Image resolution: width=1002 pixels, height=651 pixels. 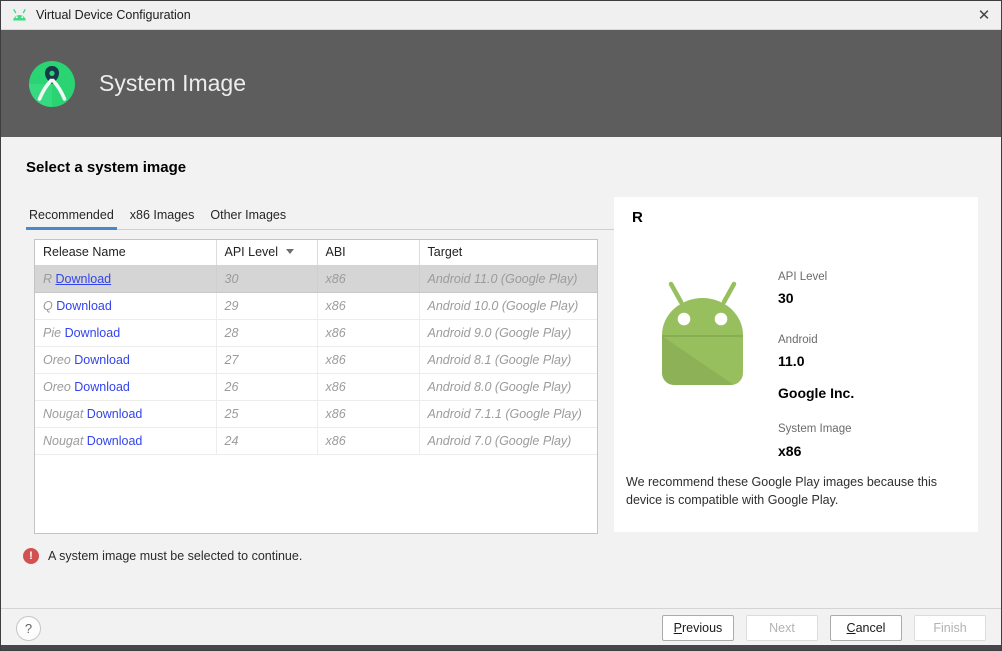 I want to click on target-cell: Android 9.0 (Google Play), so click(x=508, y=333).